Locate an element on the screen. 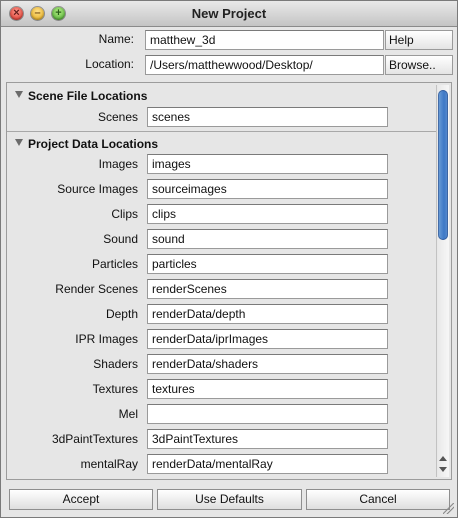  location-row-input: renderData/iprImages is located at coordinates (267, 339).